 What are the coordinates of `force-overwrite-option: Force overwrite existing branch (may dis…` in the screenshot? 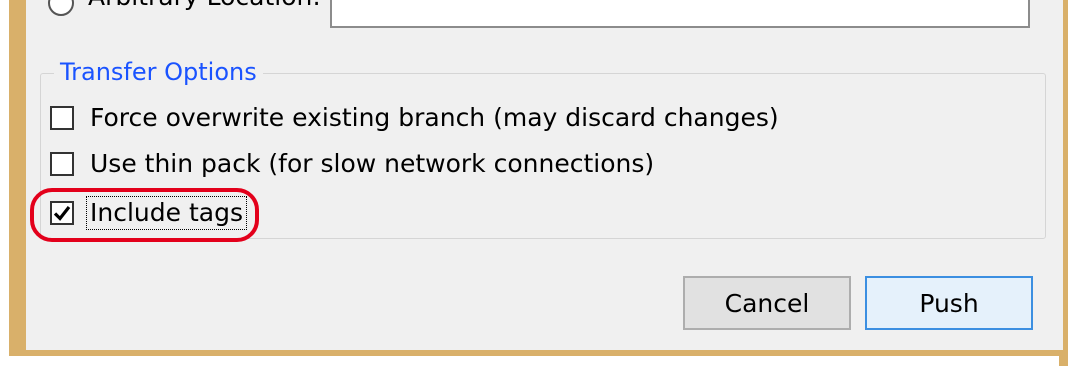 It's located at (414, 118).